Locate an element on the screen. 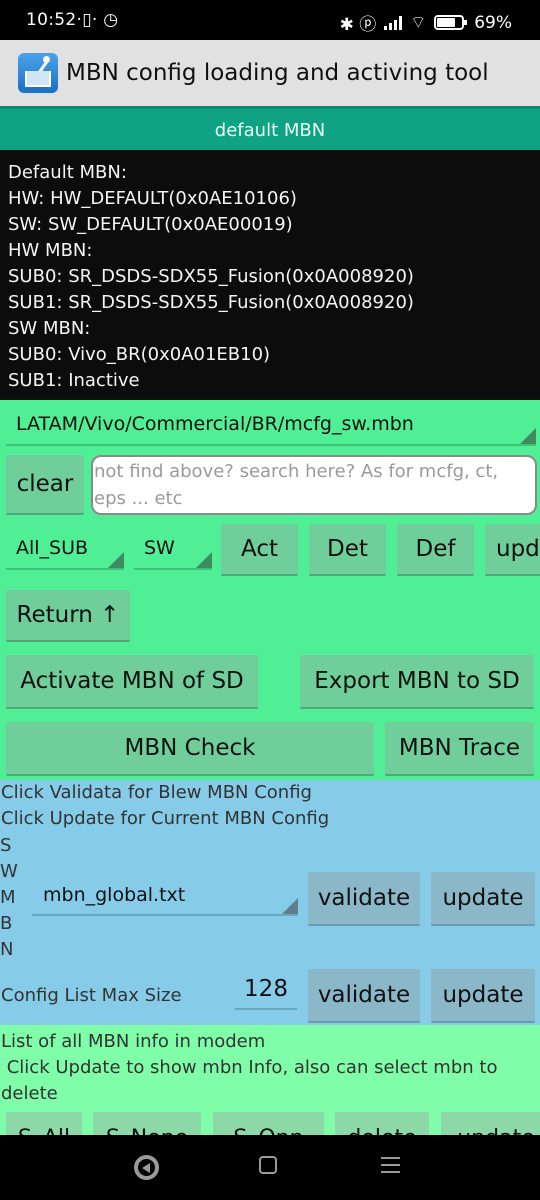 The height and width of the screenshot is (1200, 540). validate-hint: Click Validata for Blew MBN Config is located at coordinates (156, 792).